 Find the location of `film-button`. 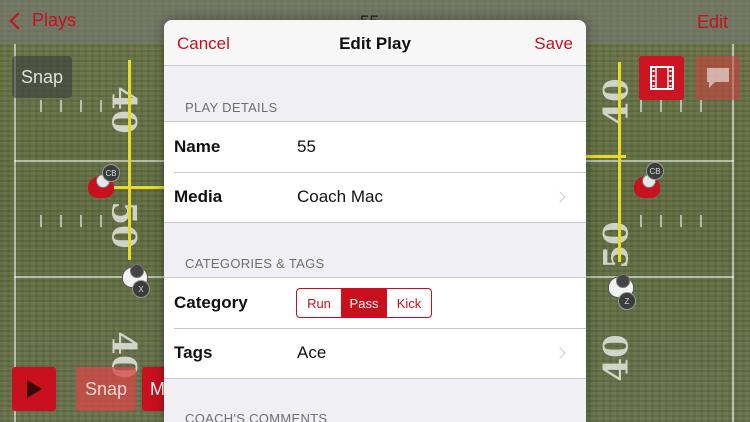

film-button is located at coordinates (661, 78).